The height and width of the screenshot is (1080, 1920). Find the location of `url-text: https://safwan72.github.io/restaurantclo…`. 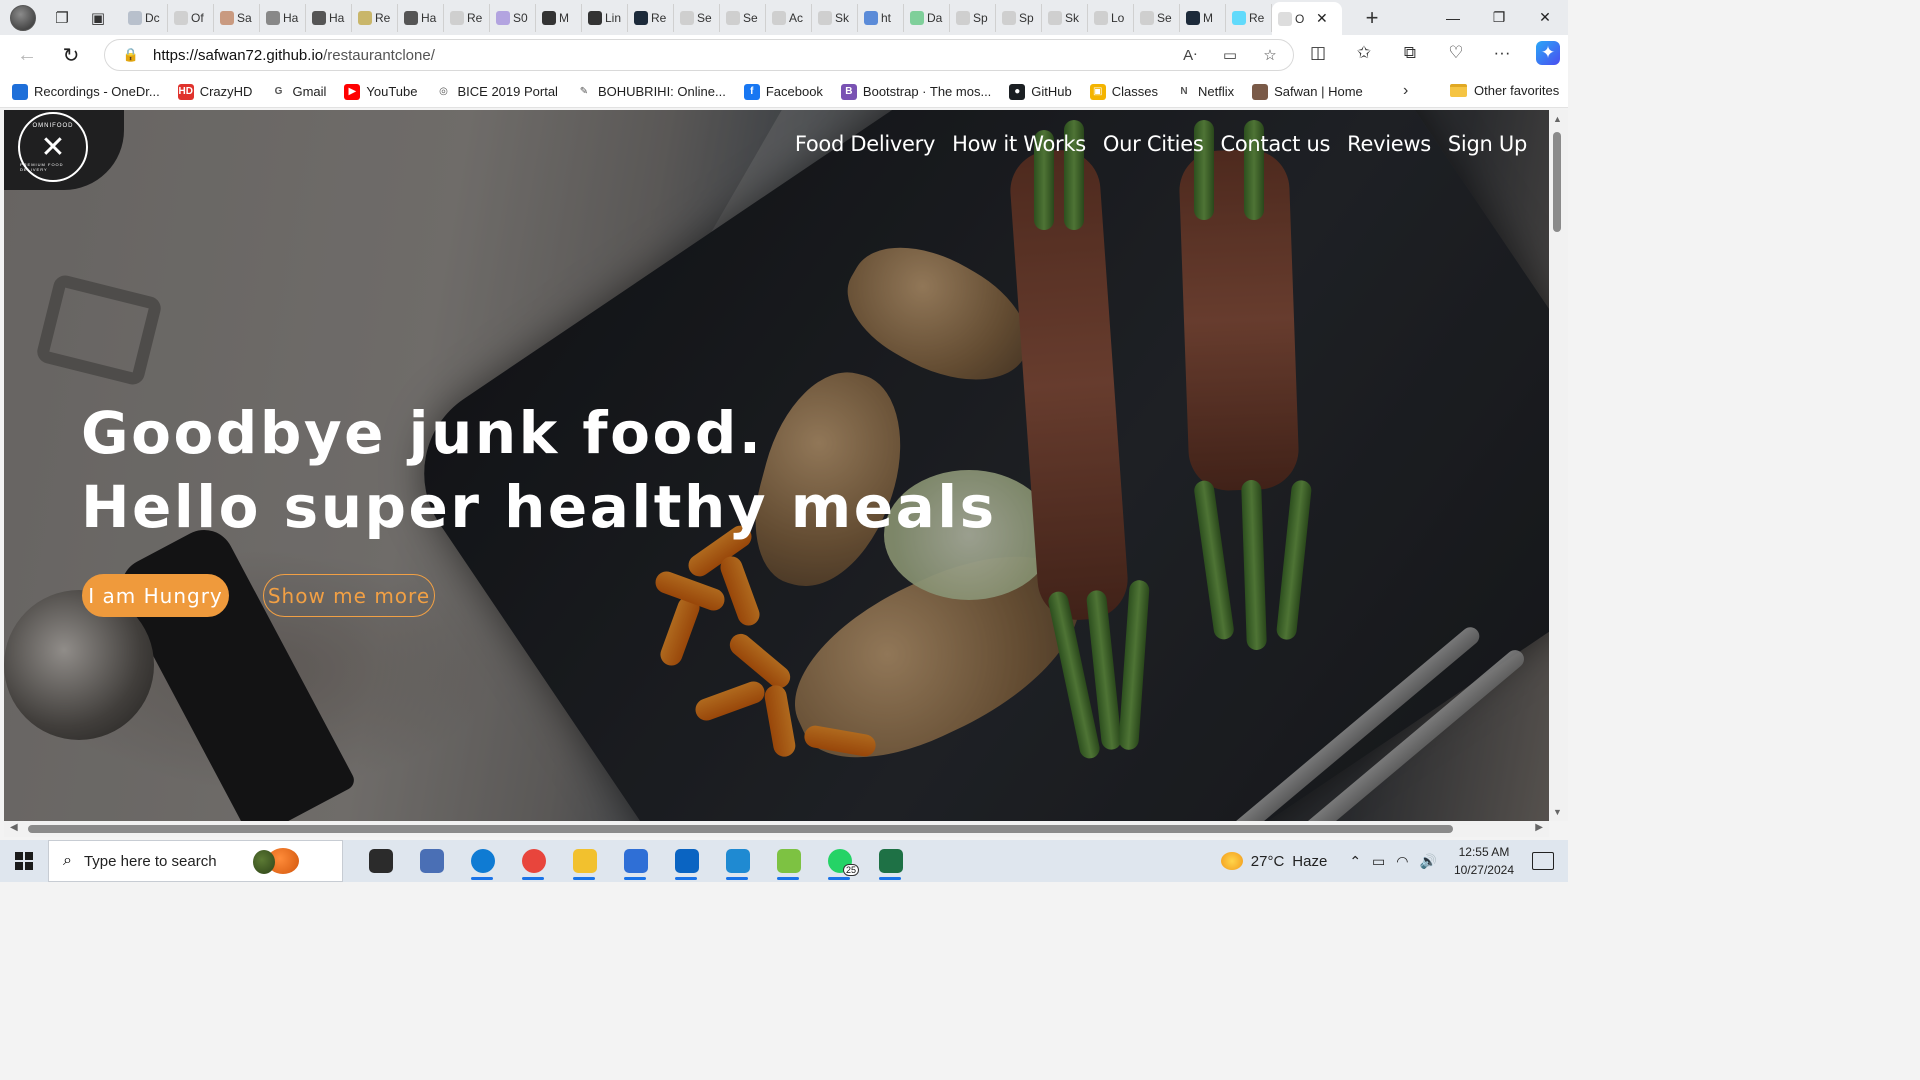

url-text: https://safwan72.github.io/restaurantclo… is located at coordinates (294, 55).